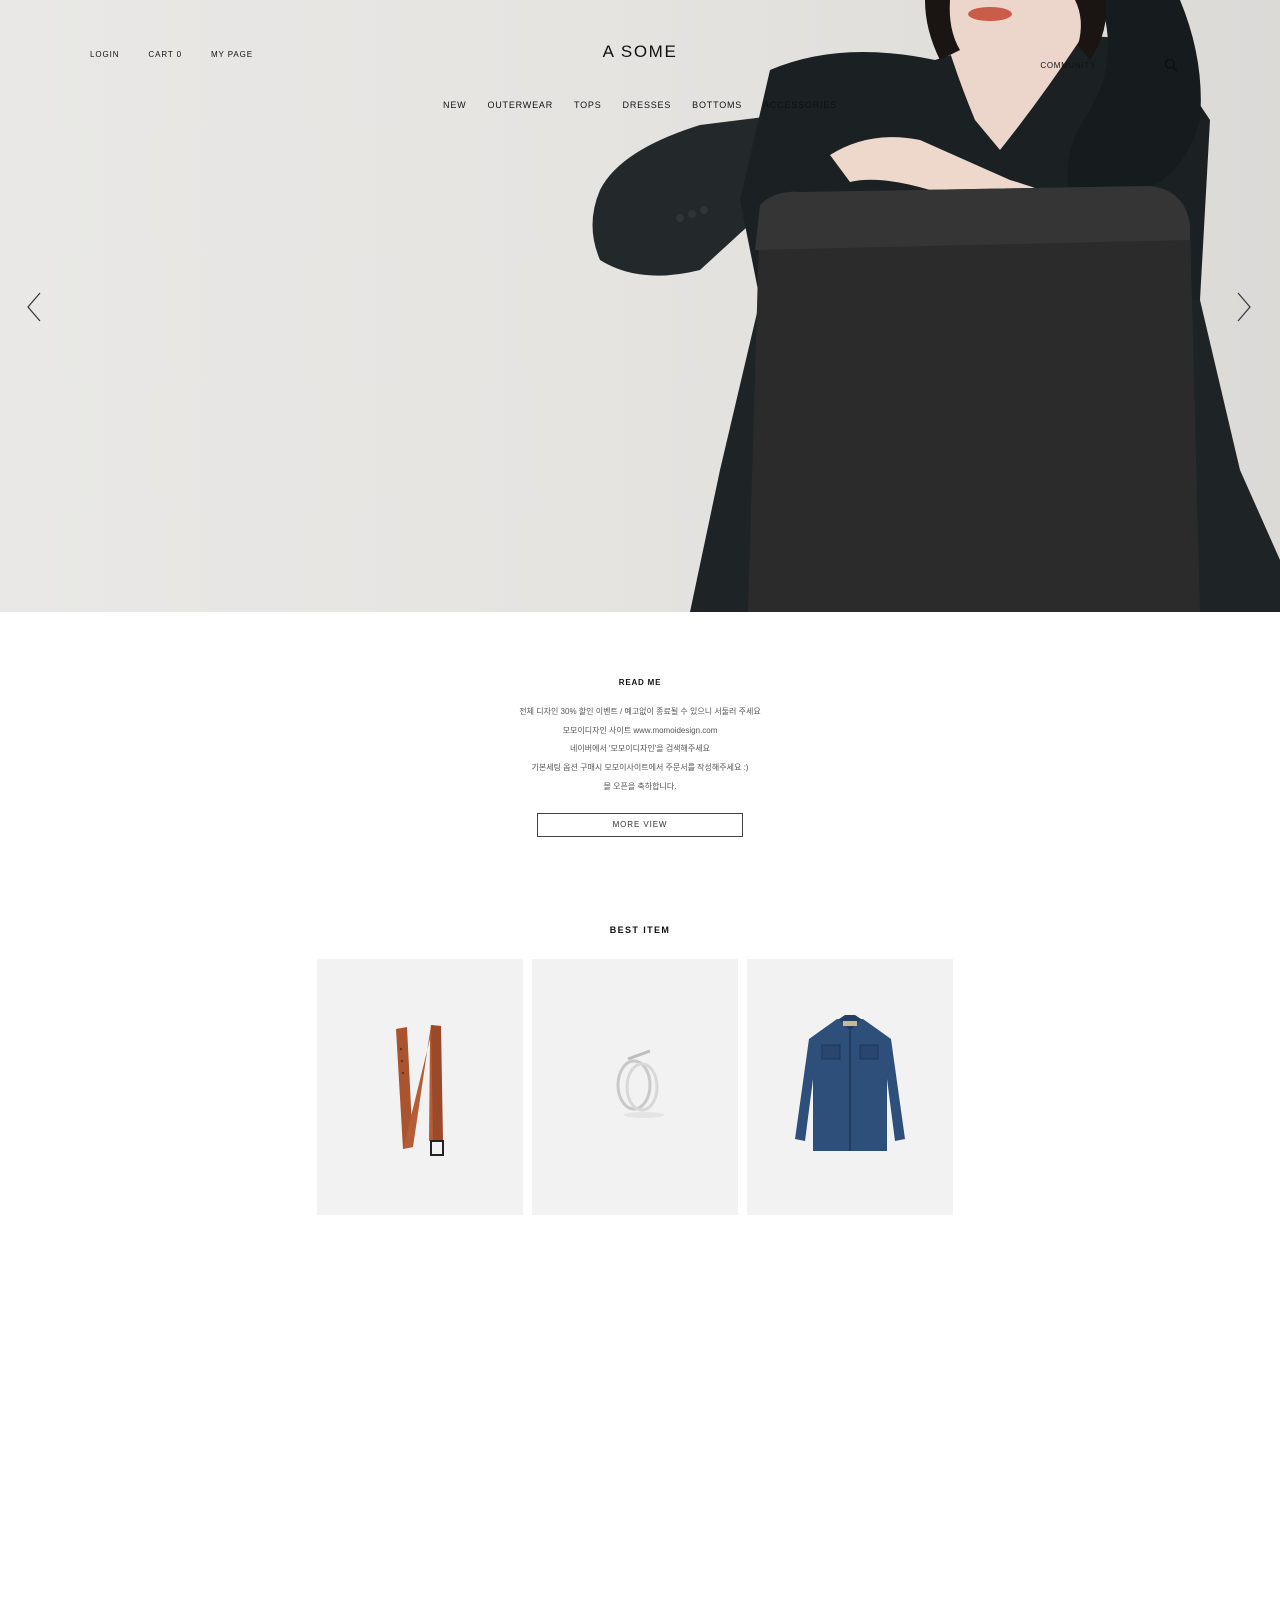 The image size is (1280, 1600). What do you see at coordinates (640, 768) in the screenshot?
I see `readme-line: 기본세팅 옵션 구매시 모모이사이트에서 주문서를 작성해주세요 :)` at bounding box center [640, 768].